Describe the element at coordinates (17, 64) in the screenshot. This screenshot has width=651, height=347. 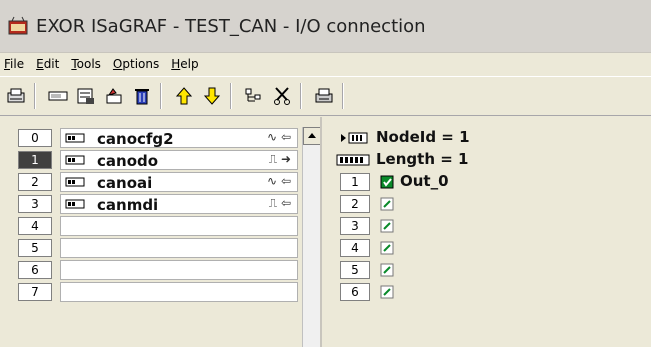
I see `menu-file-rest: ile` at that location.